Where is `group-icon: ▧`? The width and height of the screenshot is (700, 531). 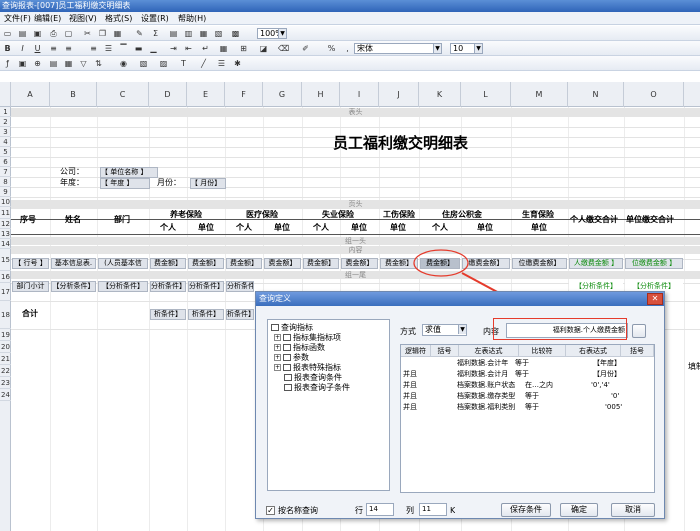
group-icon: ▧ is located at coordinates (143, 63).